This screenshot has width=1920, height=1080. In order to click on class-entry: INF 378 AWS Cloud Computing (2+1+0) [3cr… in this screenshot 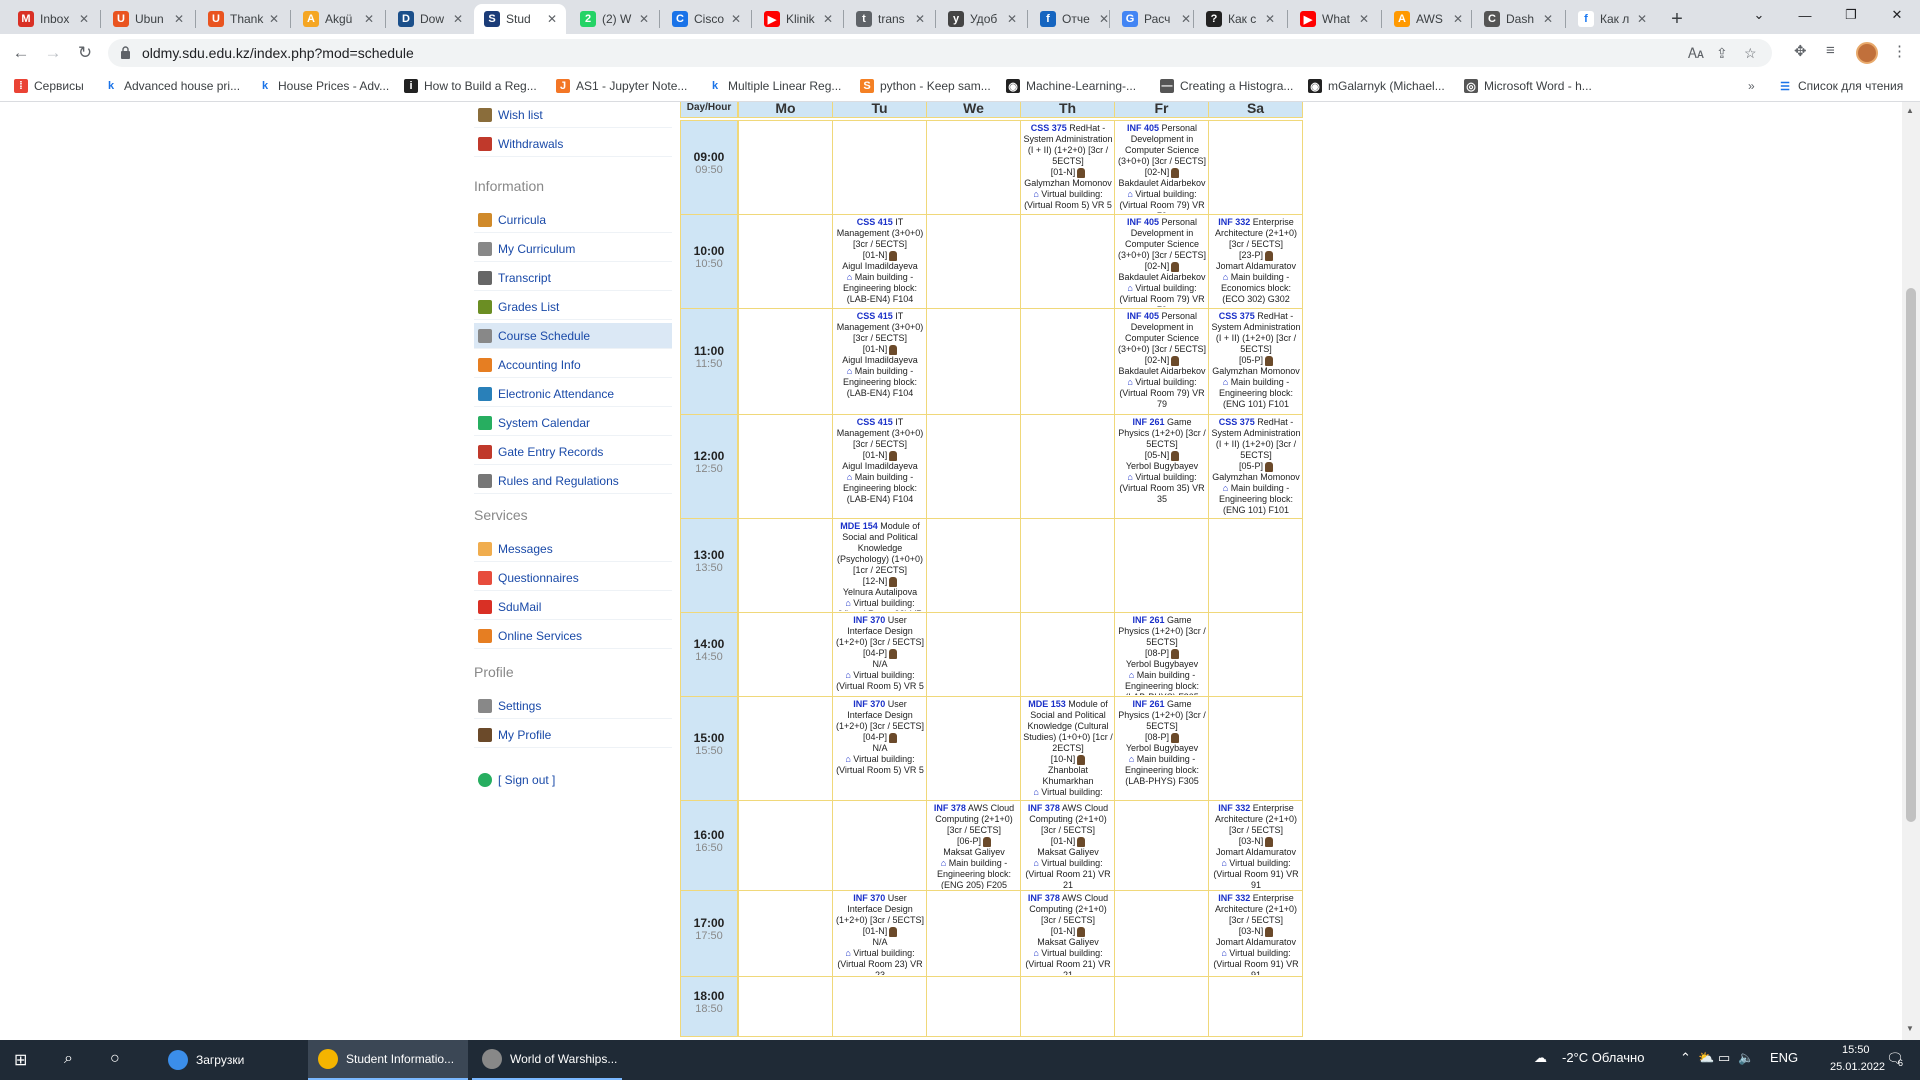, I will do `click(1068, 846)`.